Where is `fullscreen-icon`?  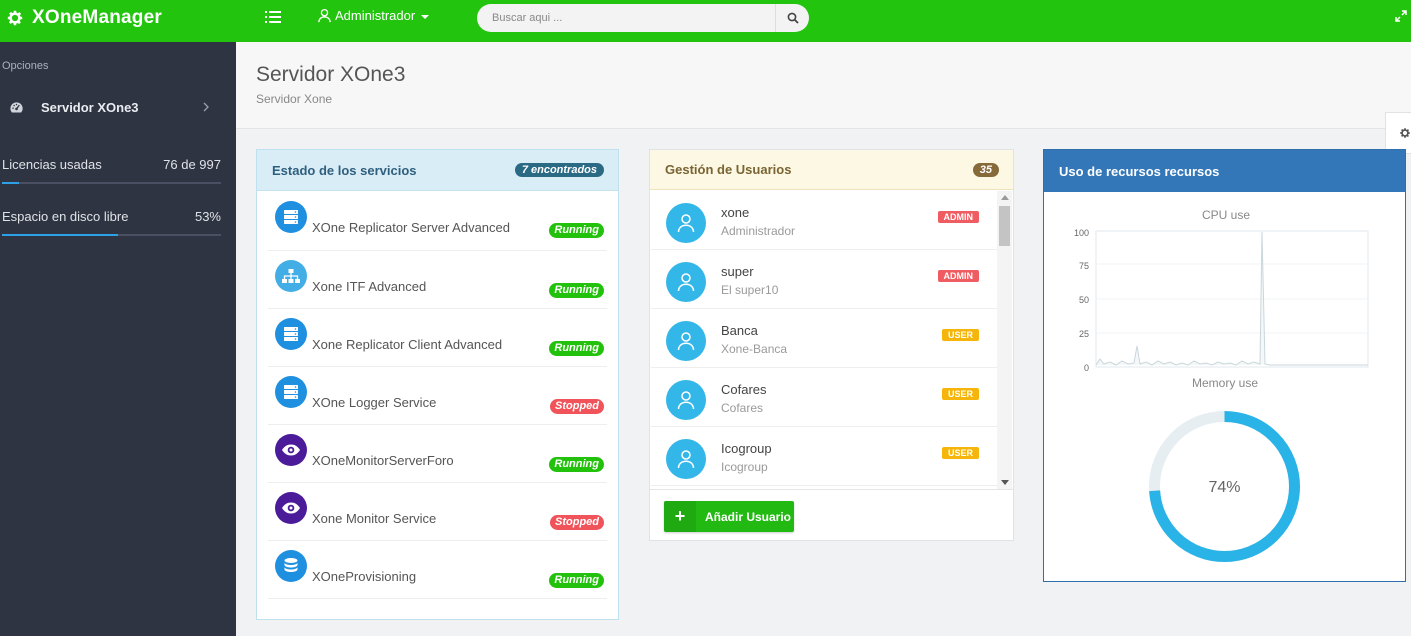 fullscreen-icon is located at coordinates (1401, 16).